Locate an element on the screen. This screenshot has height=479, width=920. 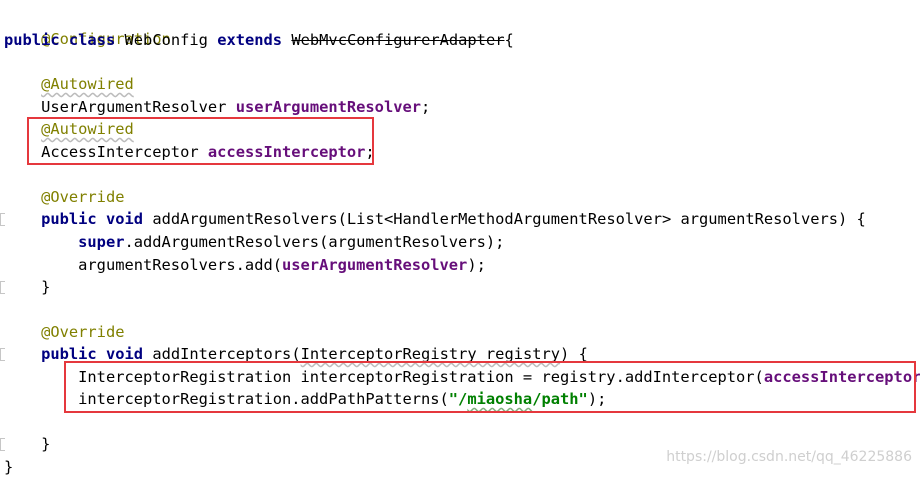
code-line-6: @Autowired is located at coordinates (69, 129).